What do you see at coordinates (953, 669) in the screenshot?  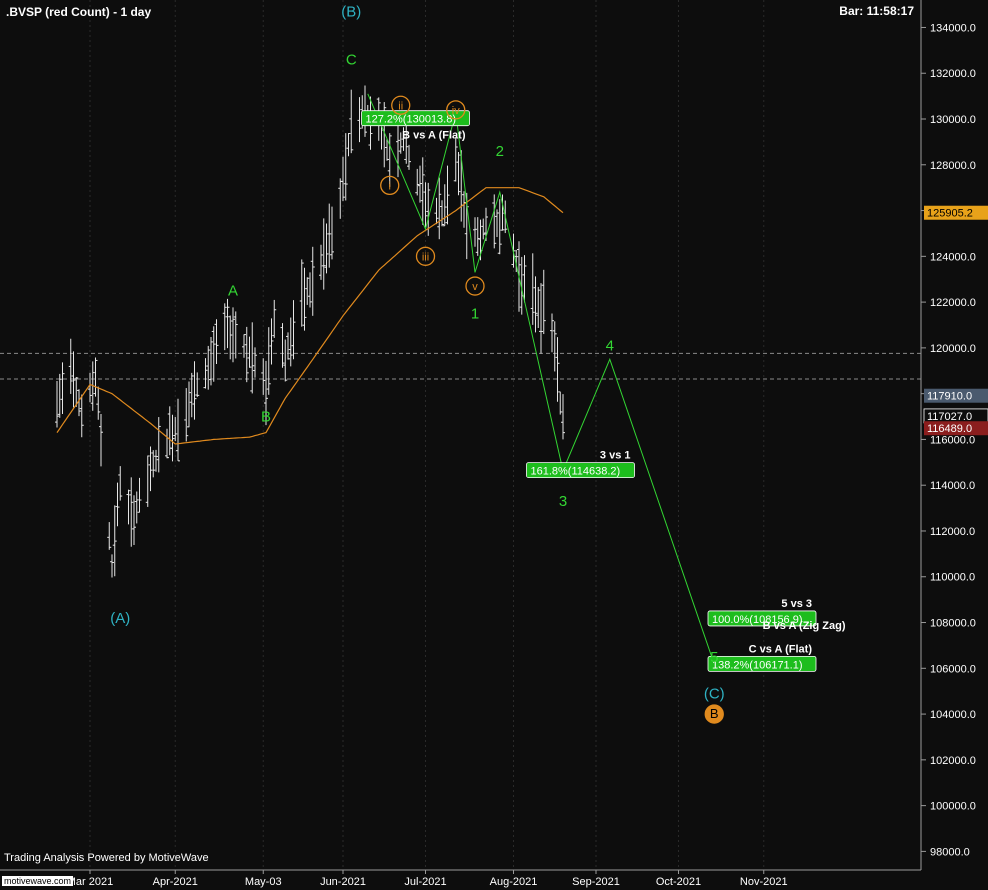 I see `y-tick-label: 106000.0` at bounding box center [953, 669].